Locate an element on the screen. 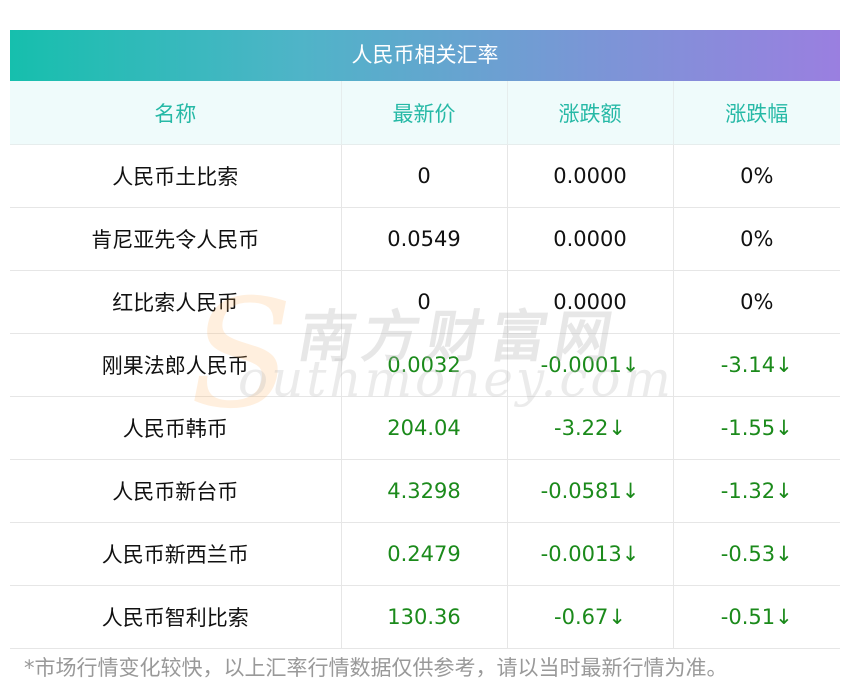 The image size is (850, 697). latest-price: 0.0549 is located at coordinates (423, 239).